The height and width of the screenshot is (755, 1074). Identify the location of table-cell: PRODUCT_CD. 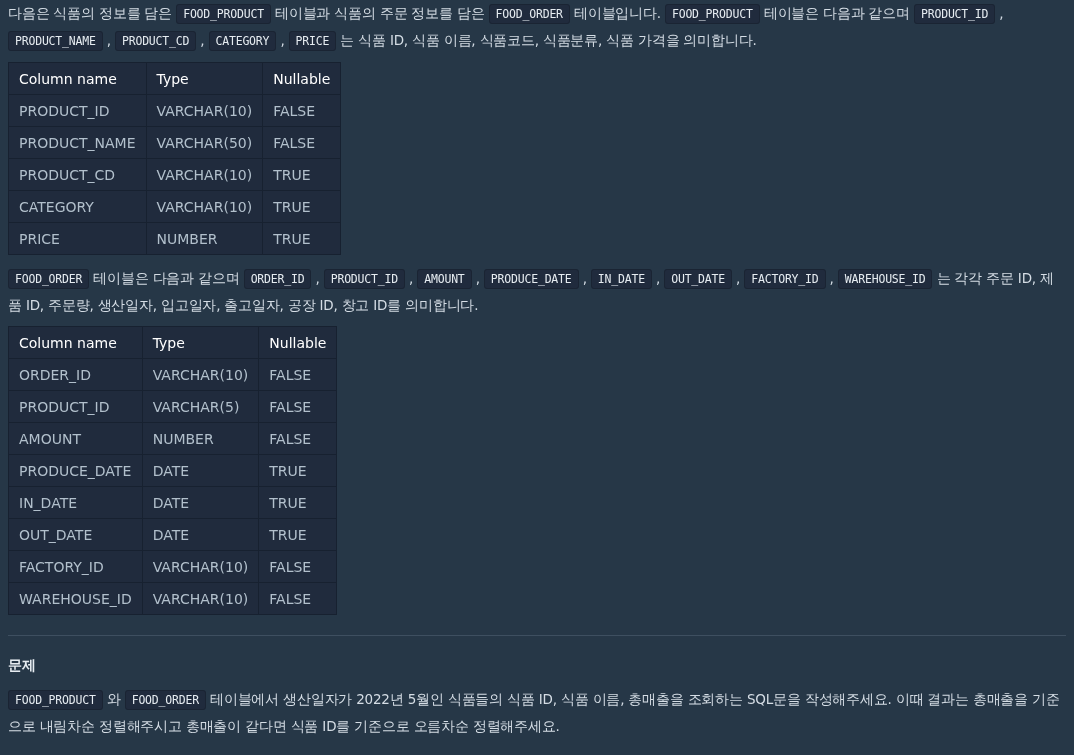
(77, 174).